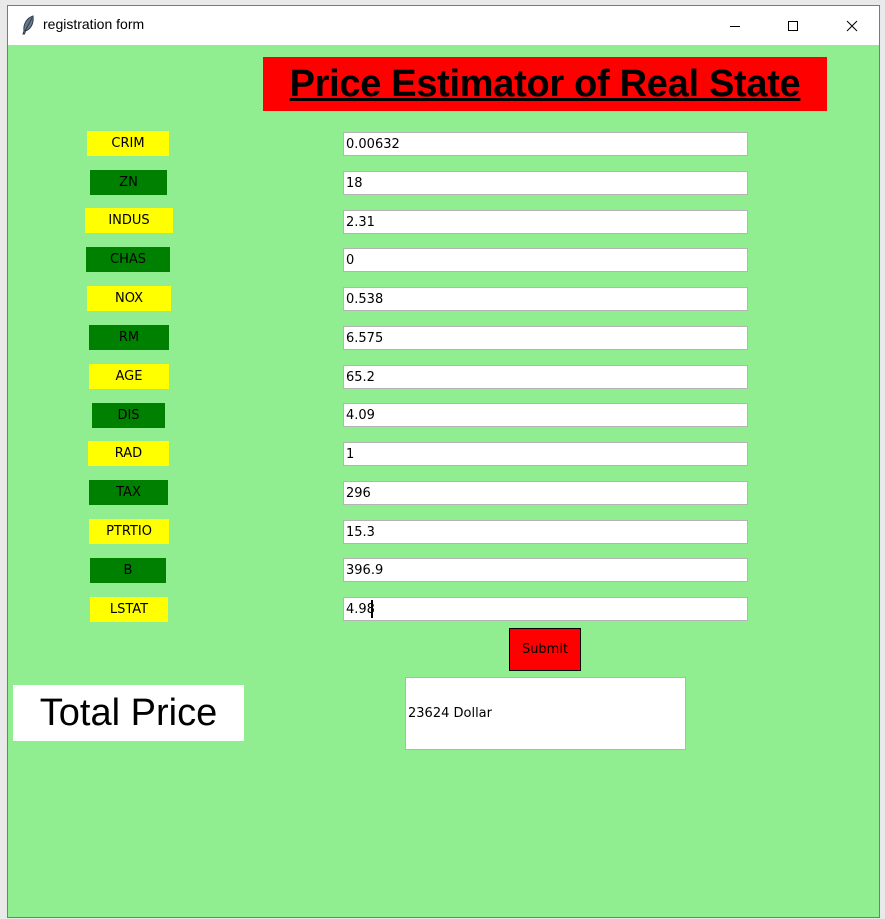 The width and height of the screenshot is (885, 919). Describe the element at coordinates (128, 182) in the screenshot. I see `label-zn: ZN` at that location.